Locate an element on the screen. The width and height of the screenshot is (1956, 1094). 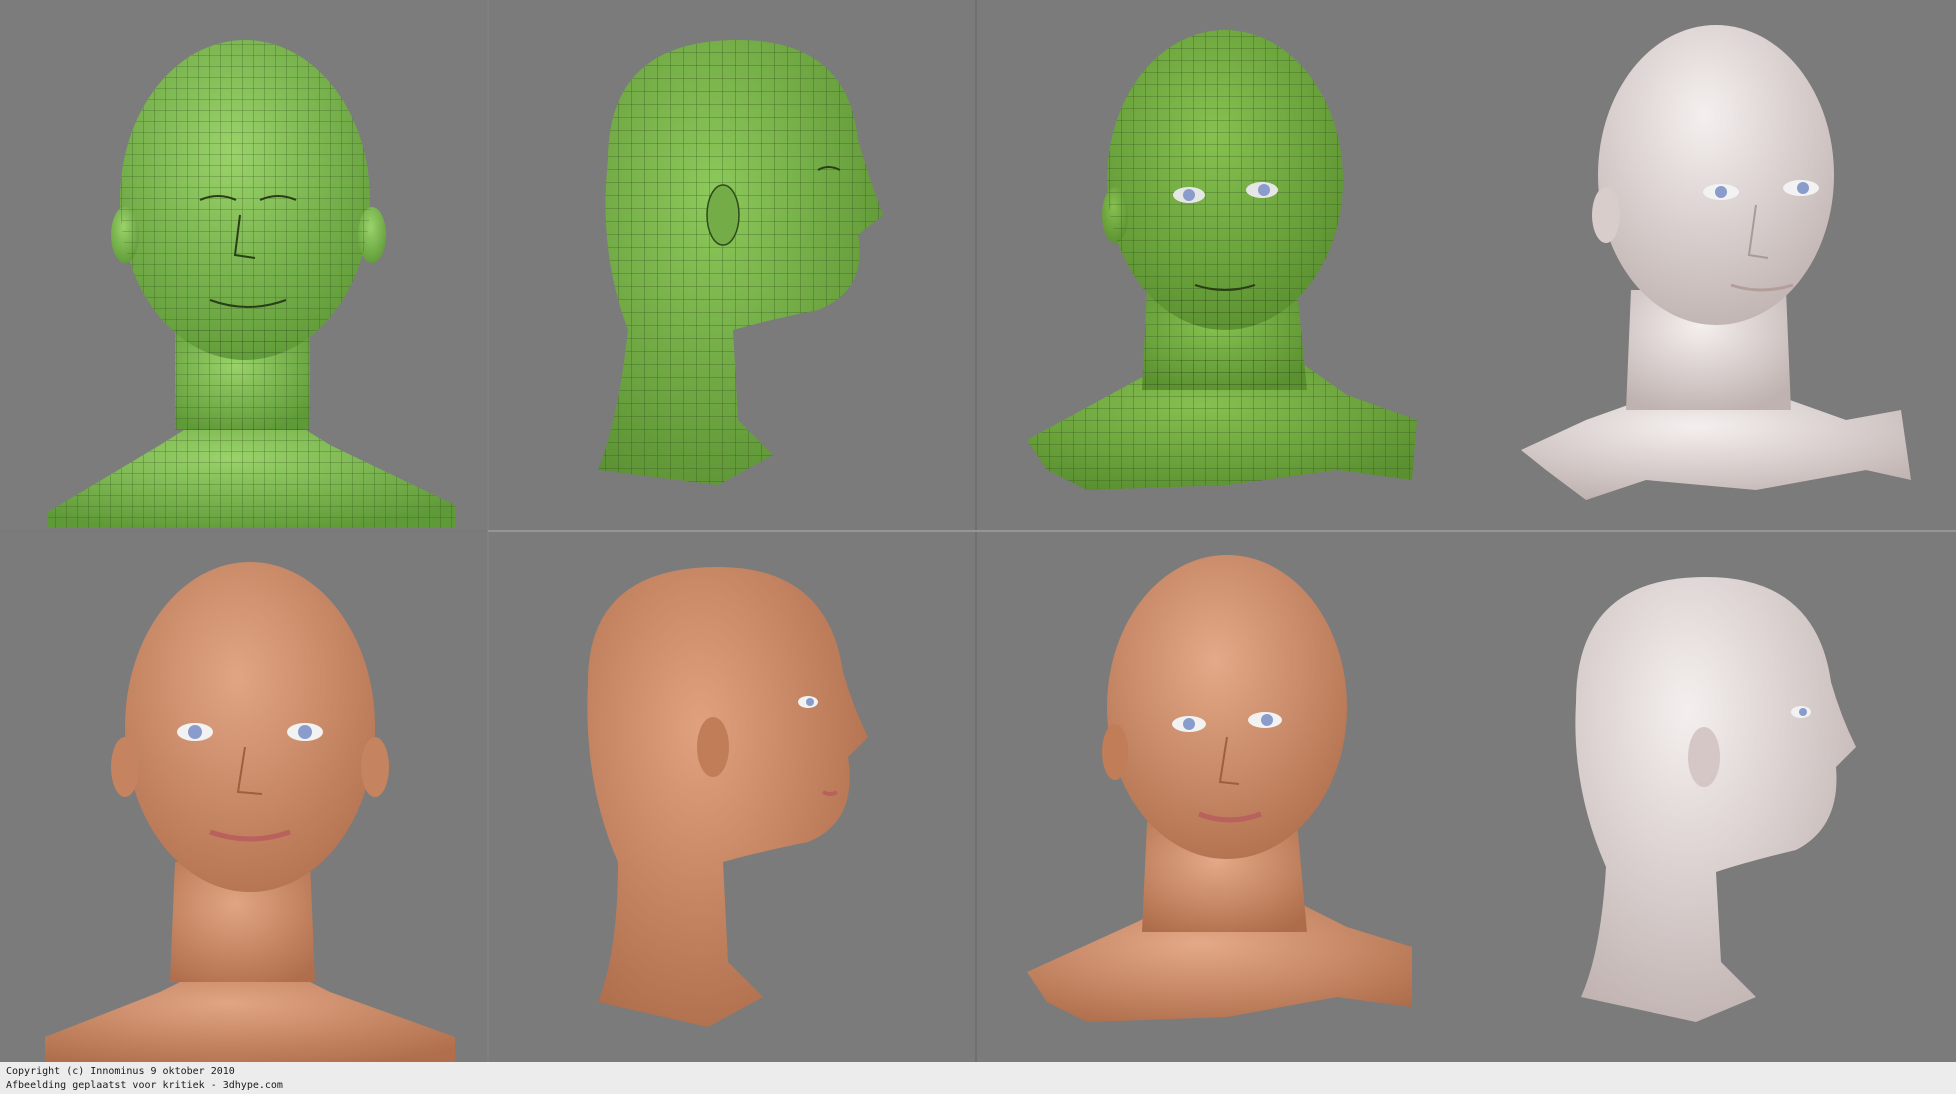
skin-head-side is located at coordinates (731, 797).